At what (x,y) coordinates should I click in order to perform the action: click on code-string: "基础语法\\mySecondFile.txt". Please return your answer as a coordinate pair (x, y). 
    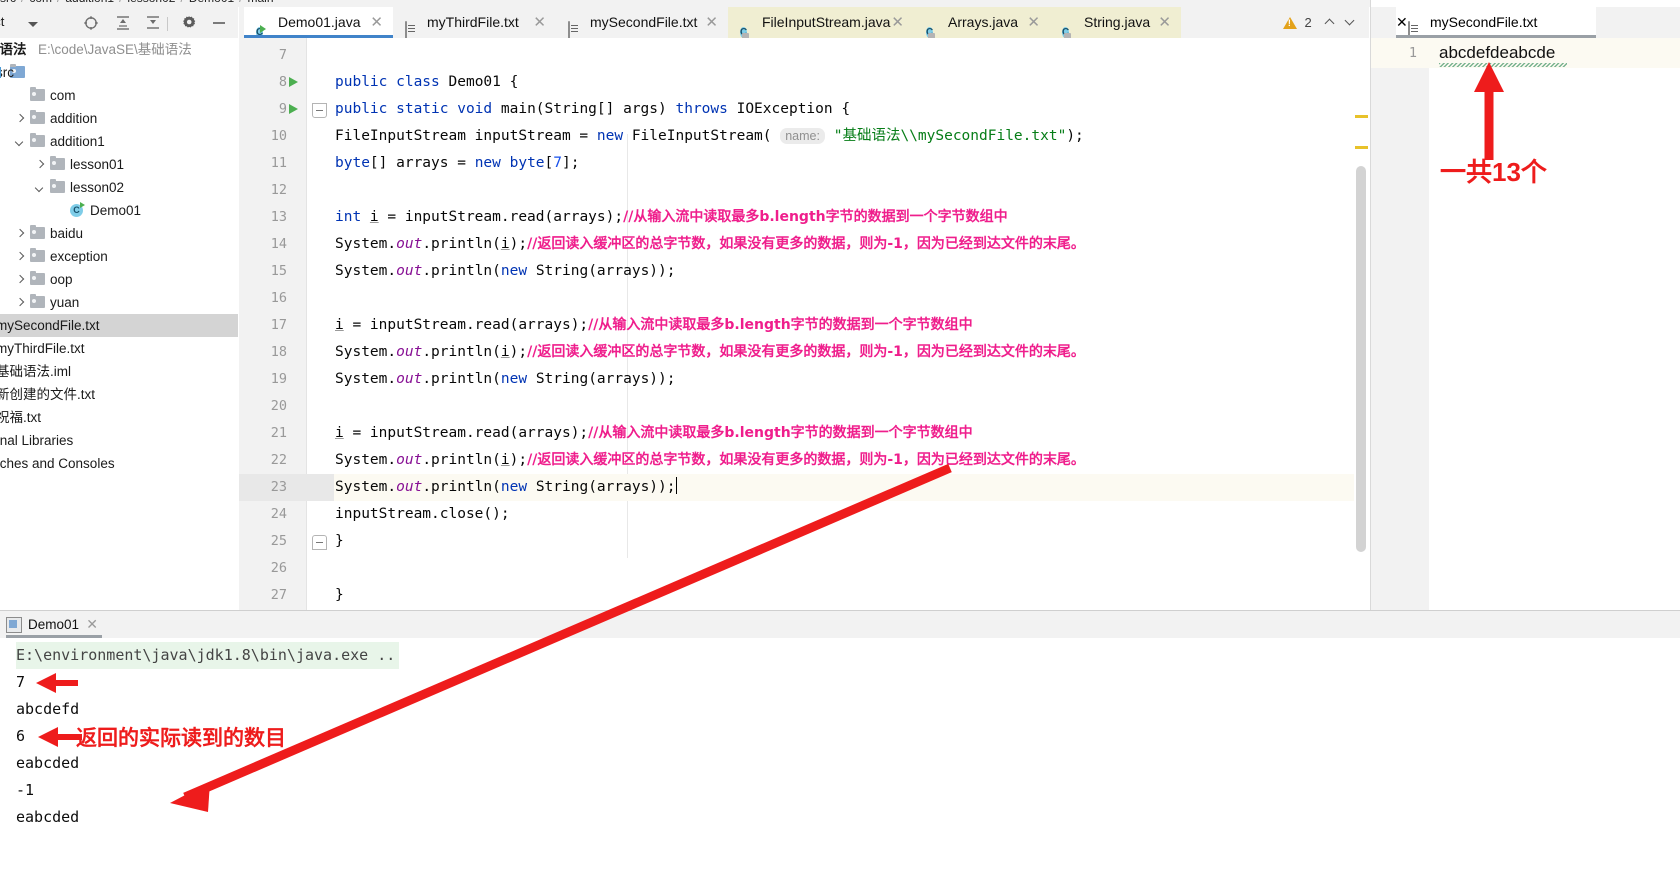
    Looking at the image, I should click on (950, 136).